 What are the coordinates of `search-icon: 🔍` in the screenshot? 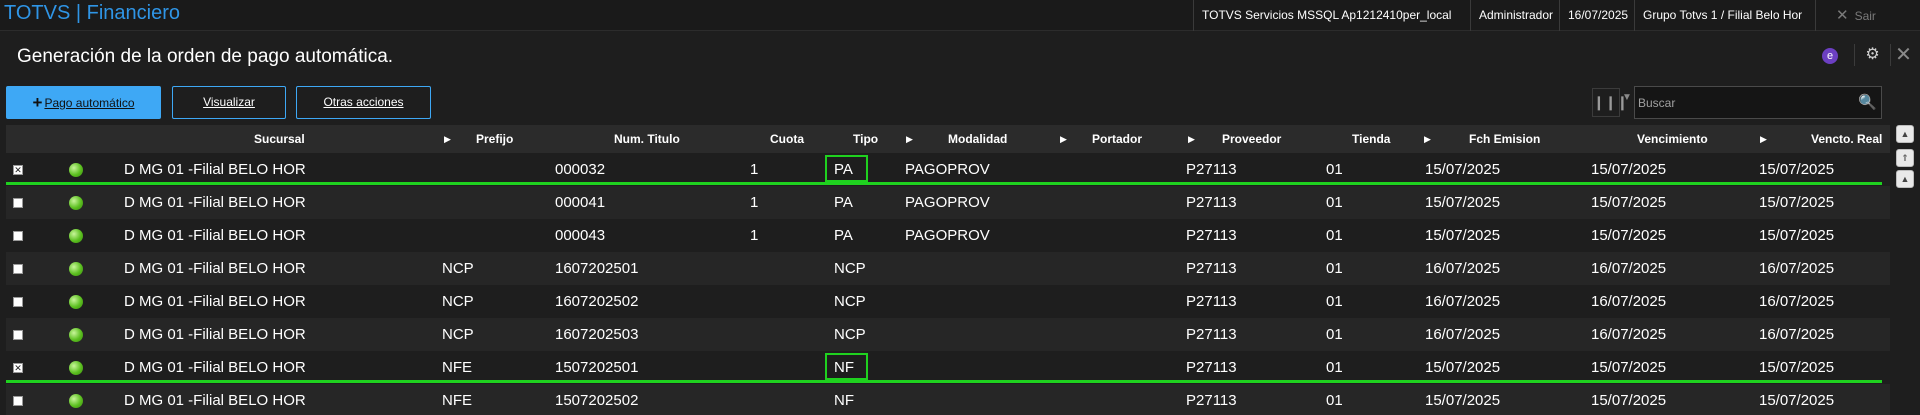 It's located at (1867, 102).